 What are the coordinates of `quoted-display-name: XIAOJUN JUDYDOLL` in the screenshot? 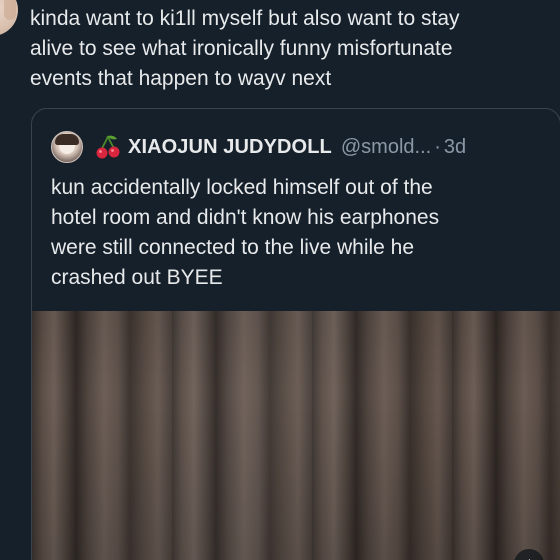 It's located at (230, 147).